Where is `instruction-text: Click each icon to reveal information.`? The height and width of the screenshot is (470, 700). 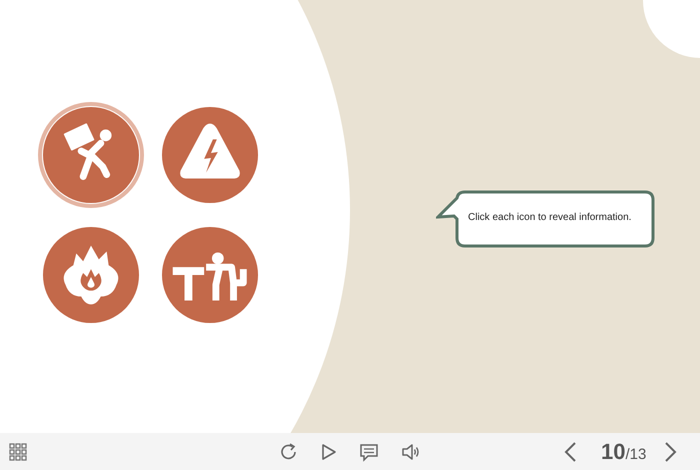
instruction-text: Click each icon to reveal information. is located at coordinates (550, 217).